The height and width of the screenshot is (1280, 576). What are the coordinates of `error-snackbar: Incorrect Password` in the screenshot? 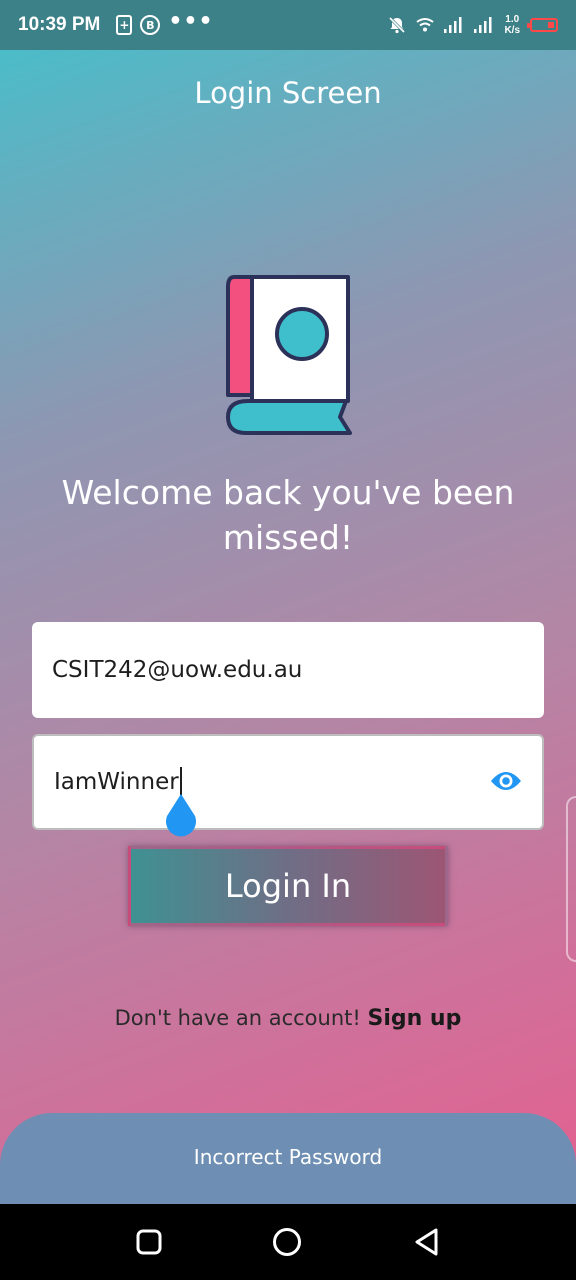 It's located at (288, 1159).